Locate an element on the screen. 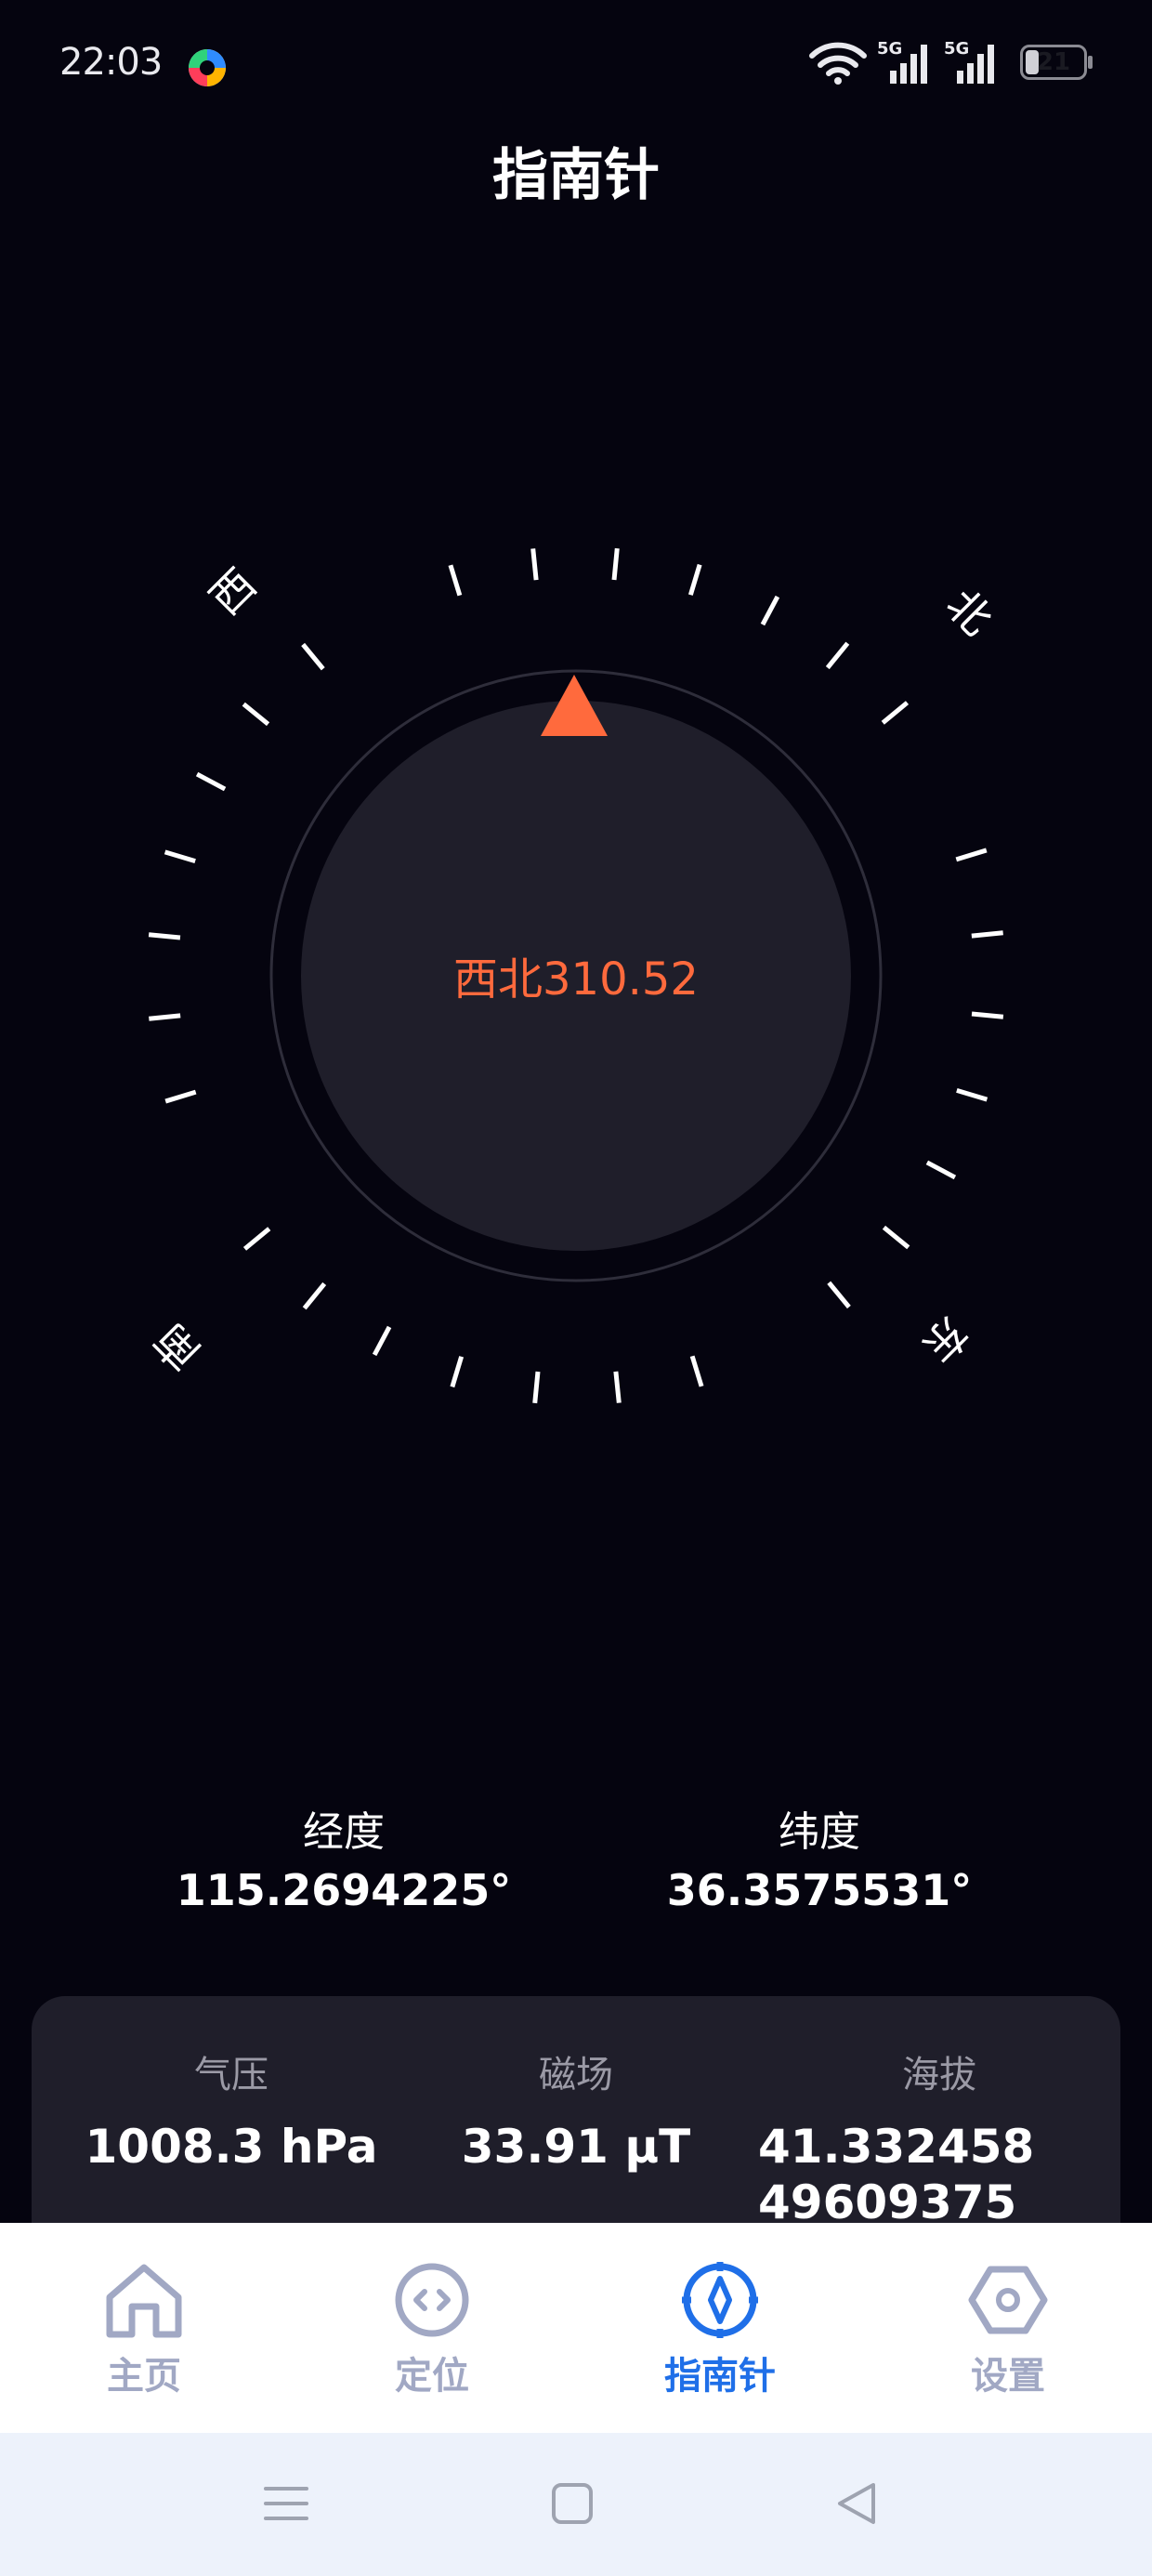  battery-icon: 21 is located at coordinates (1056, 62).